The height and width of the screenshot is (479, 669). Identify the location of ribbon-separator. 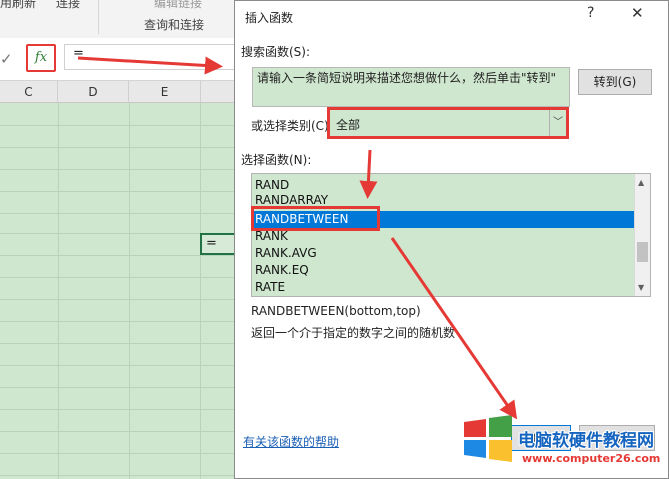
(98, 17).